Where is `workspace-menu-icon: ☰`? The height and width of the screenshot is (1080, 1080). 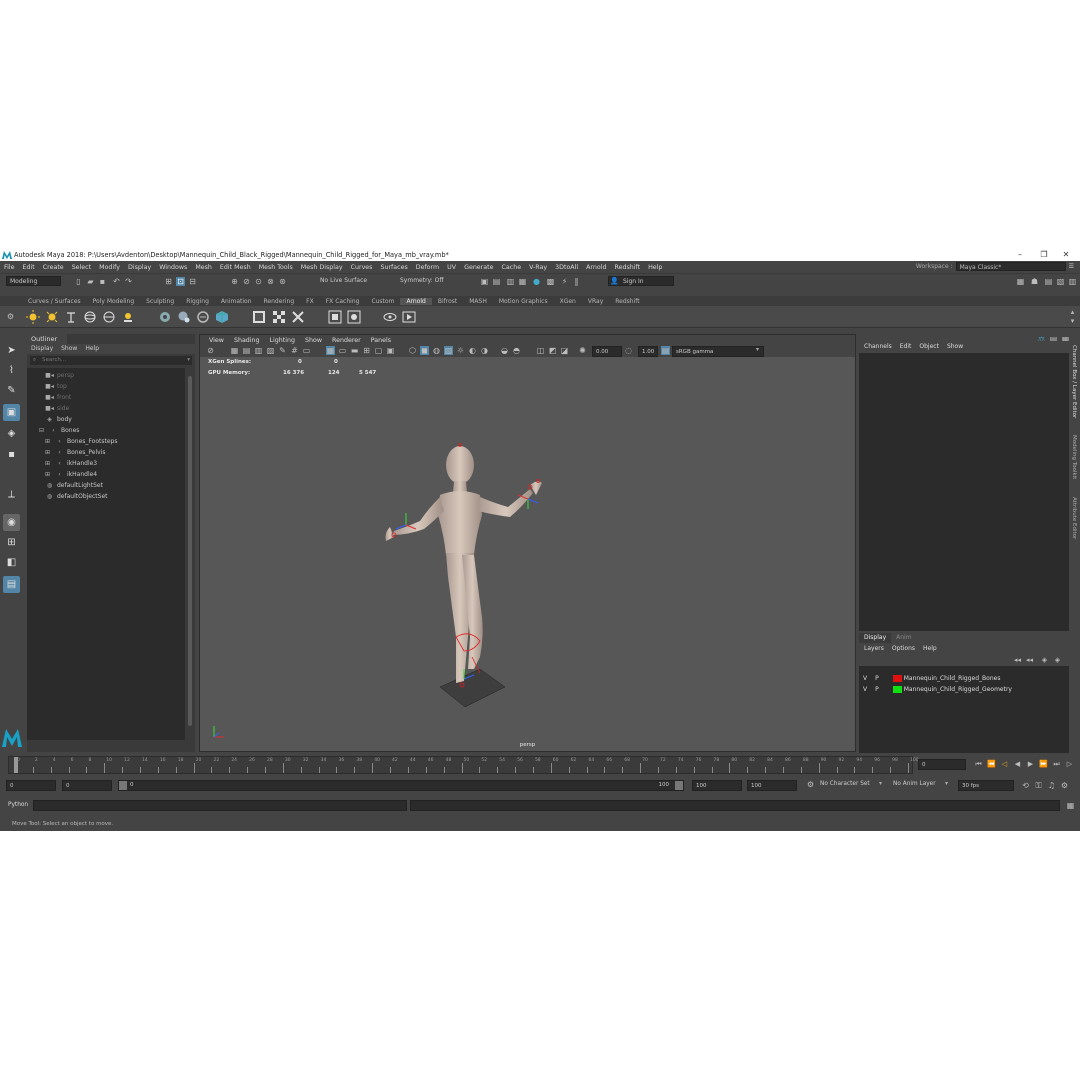
workspace-menu-icon: ☰ is located at coordinates (1071, 266).